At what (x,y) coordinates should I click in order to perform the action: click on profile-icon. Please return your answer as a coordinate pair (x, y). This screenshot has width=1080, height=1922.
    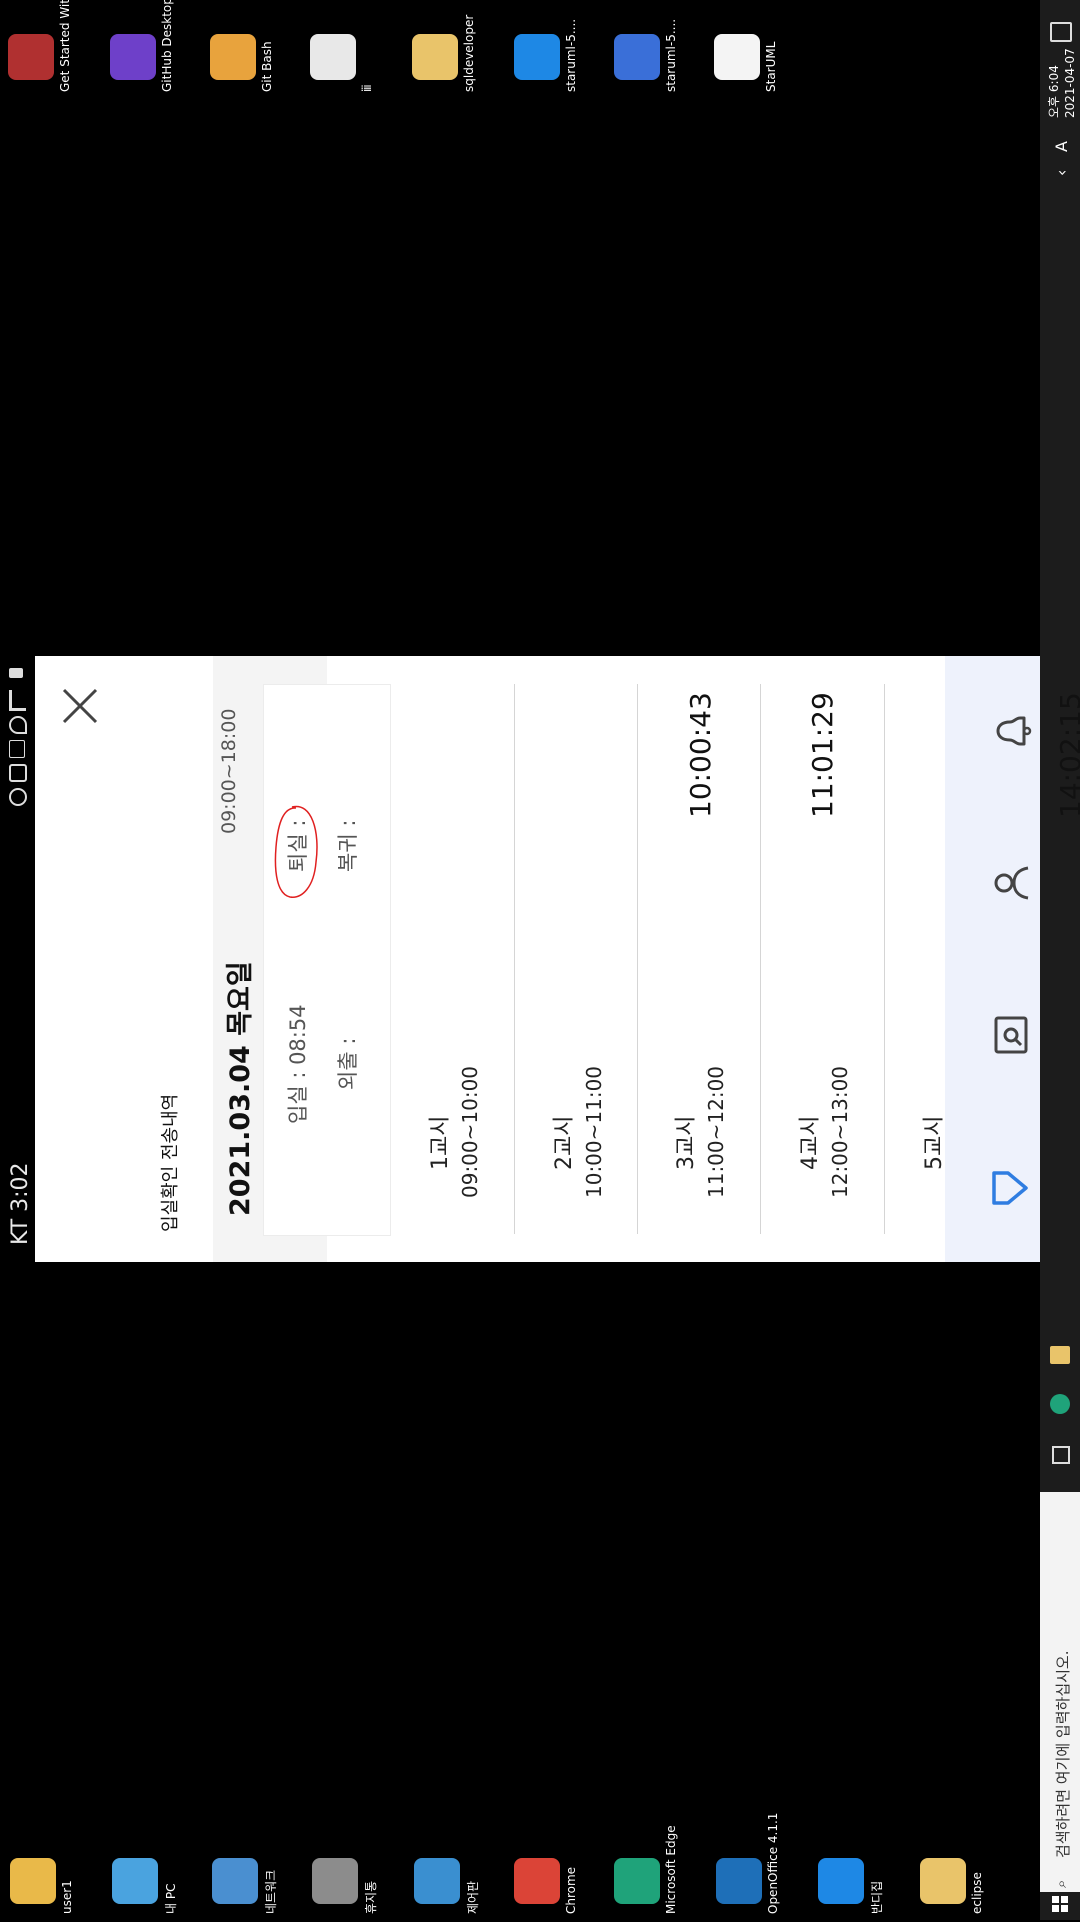
    Looking at the image, I should click on (1011, 883).